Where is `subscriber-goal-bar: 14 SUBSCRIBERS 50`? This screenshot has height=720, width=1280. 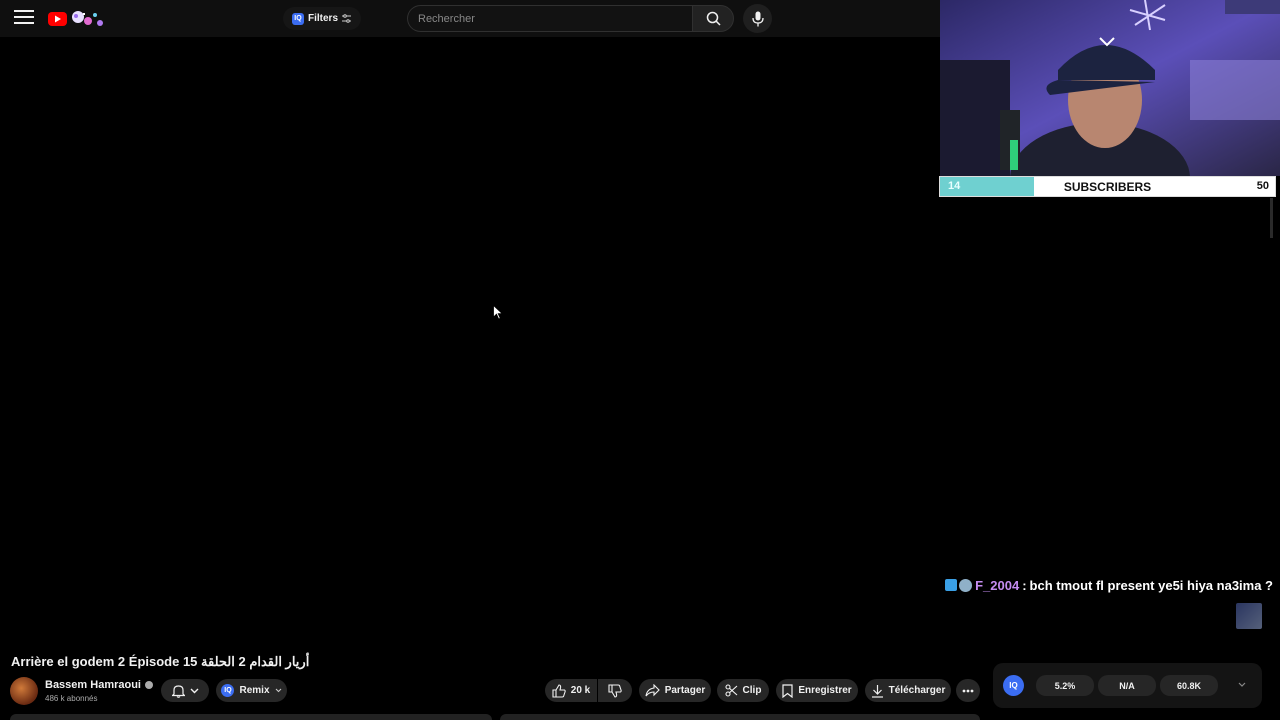 subscriber-goal-bar: 14 SUBSCRIBERS 50 is located at coordinates (1107, 186).